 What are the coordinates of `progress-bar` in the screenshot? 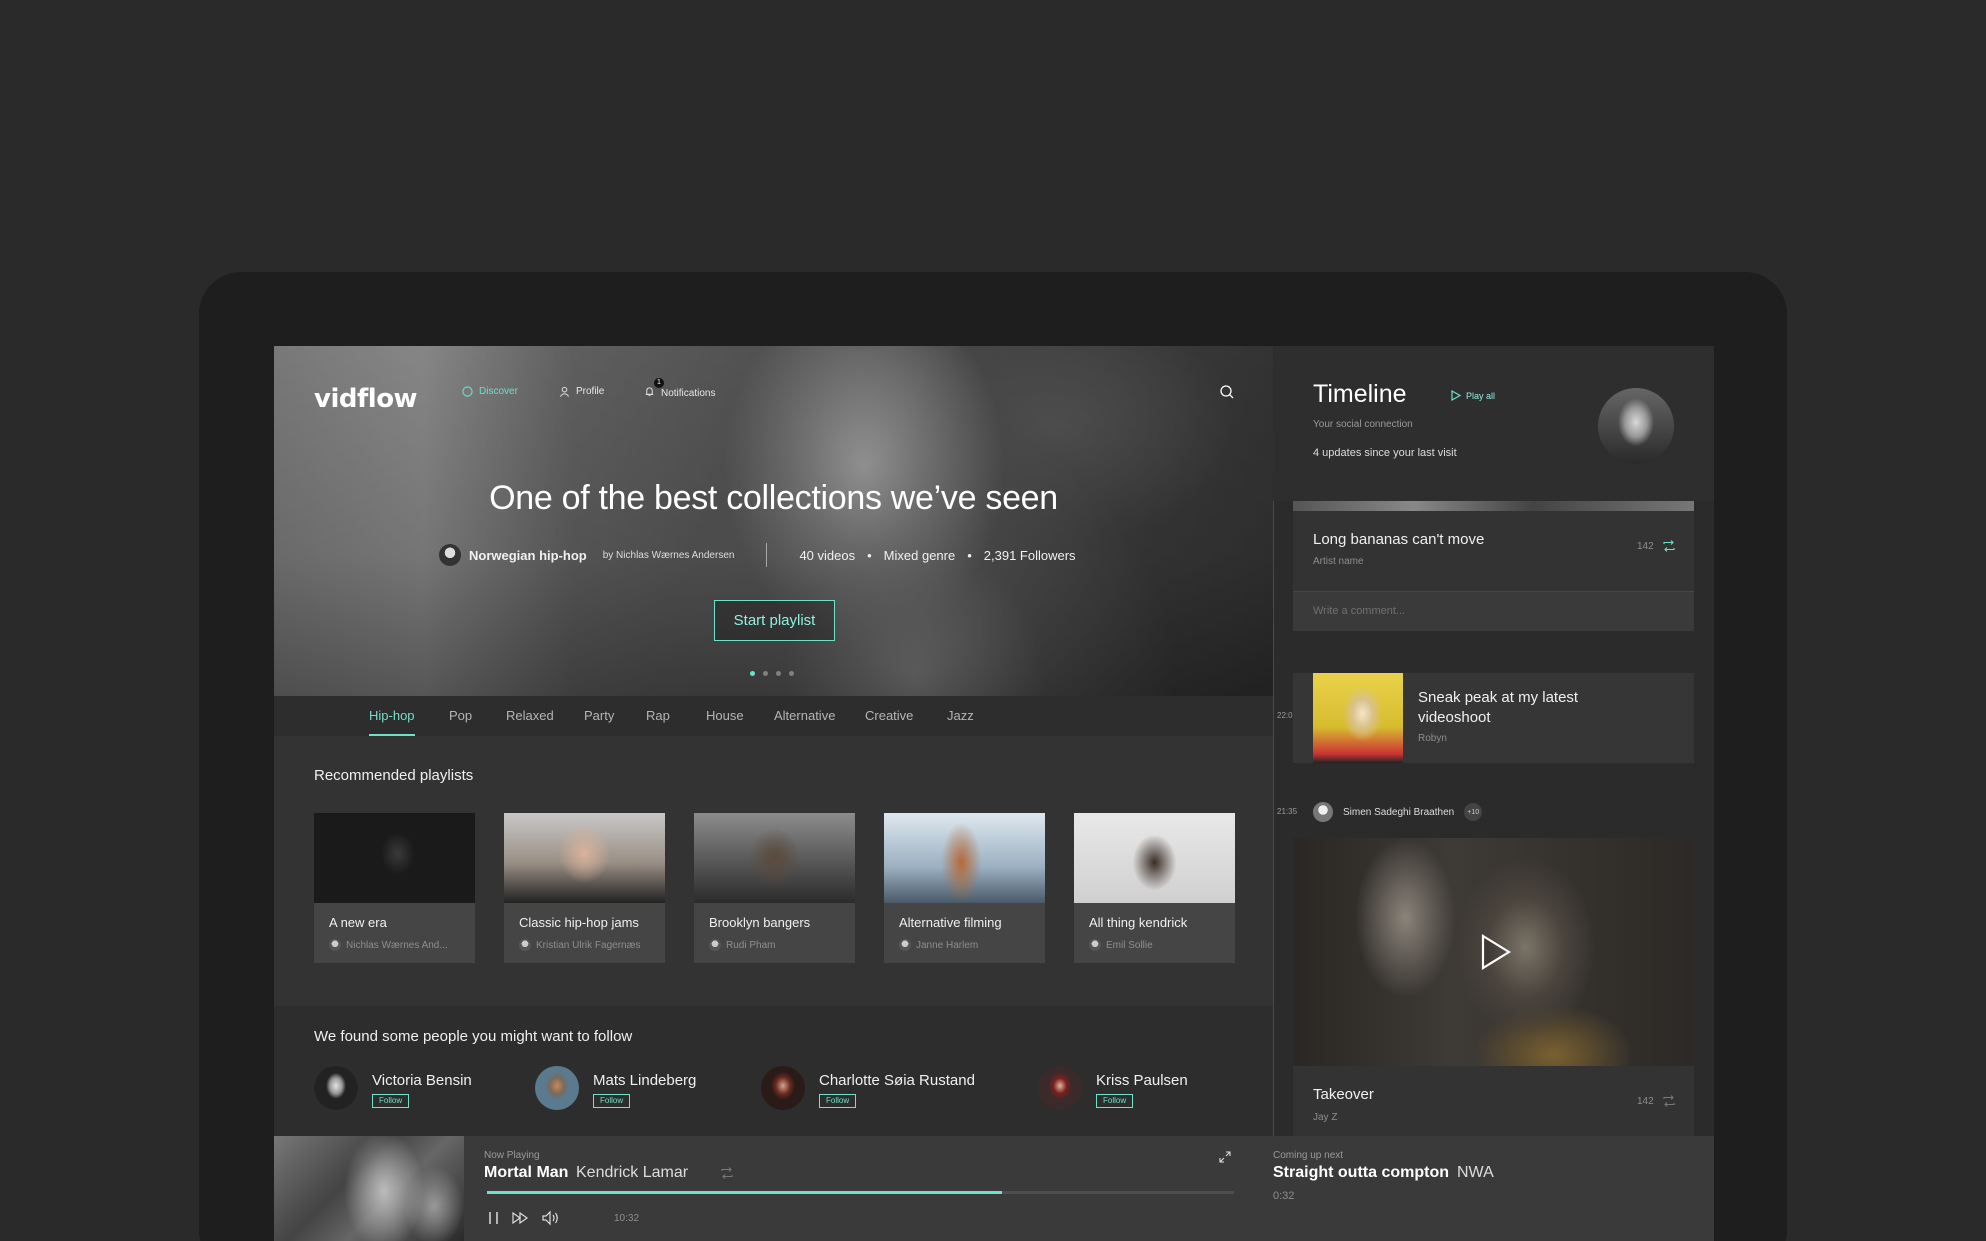 It's located at (860, 1192).